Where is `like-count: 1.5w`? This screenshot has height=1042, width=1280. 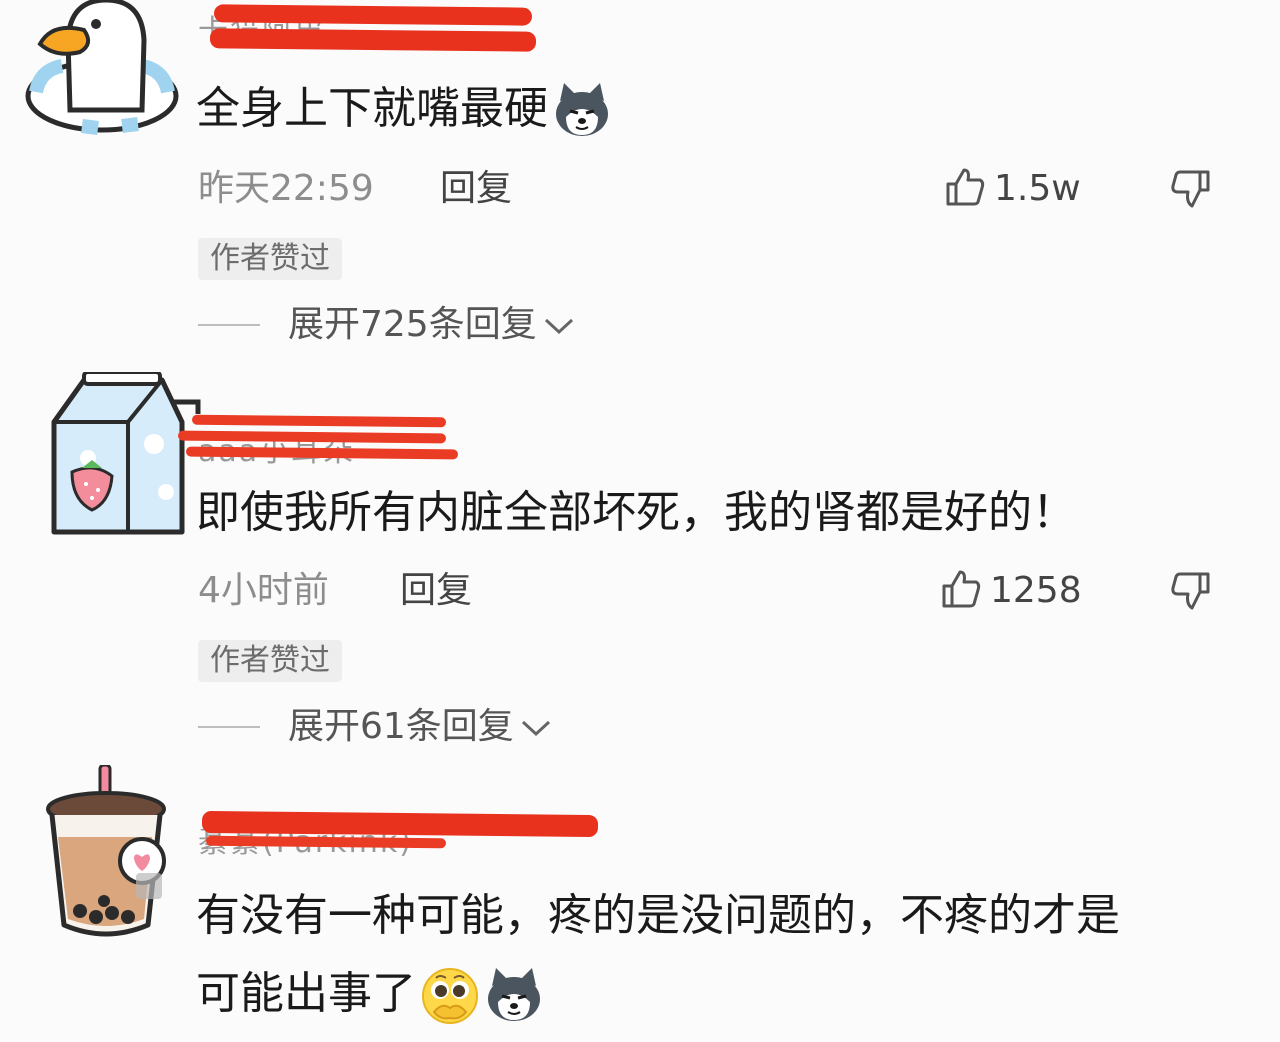
like-count: 1.5w is located at coordinates (1037, 188).